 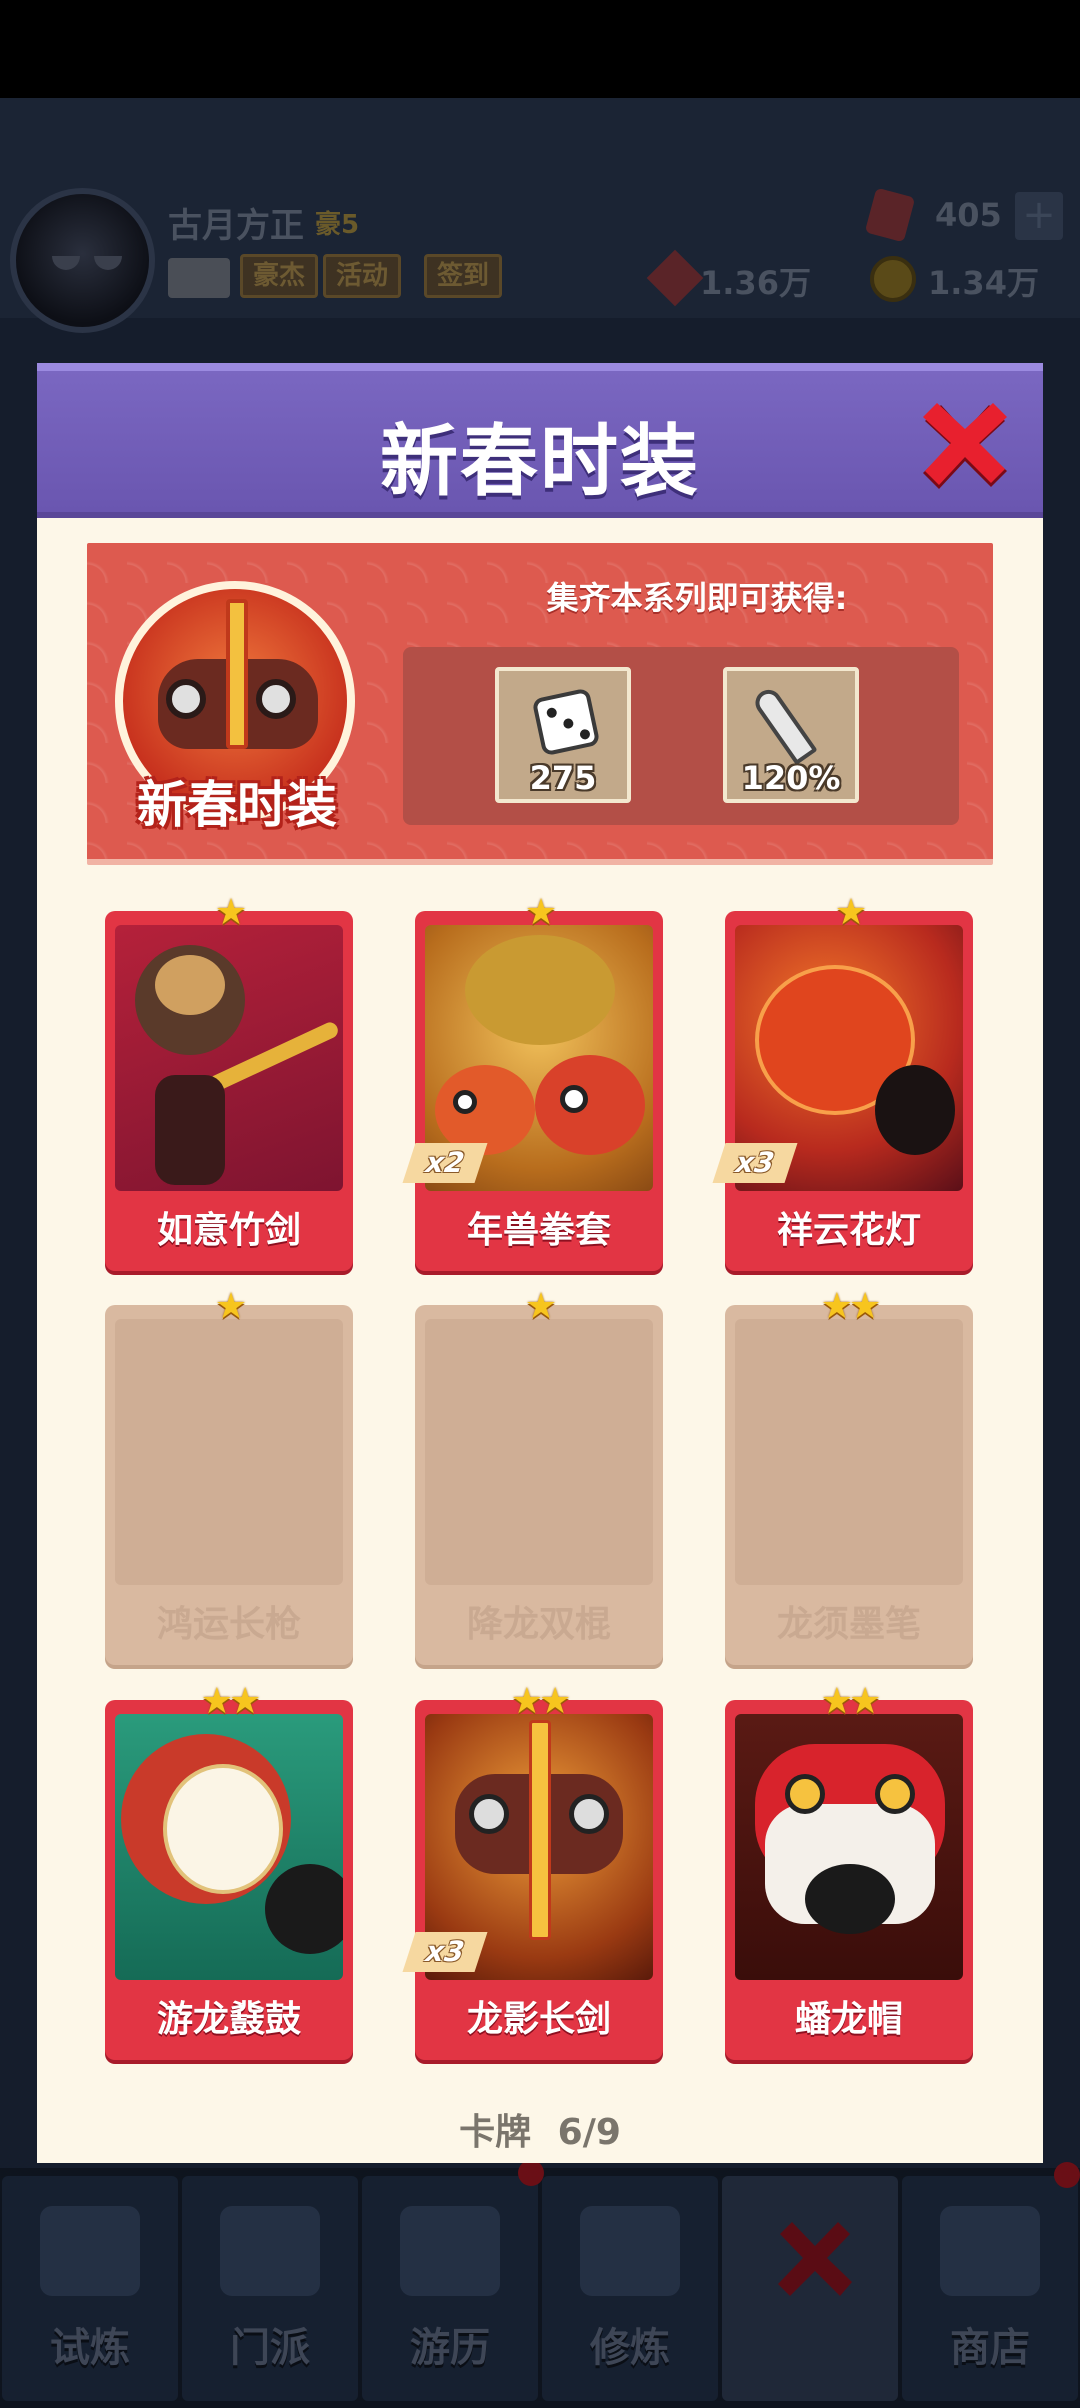 What do you see at coordinates (538, 1230) in the screenshot?
I see `card-name: 年兽拳套` at bounding box center [538, 1230].